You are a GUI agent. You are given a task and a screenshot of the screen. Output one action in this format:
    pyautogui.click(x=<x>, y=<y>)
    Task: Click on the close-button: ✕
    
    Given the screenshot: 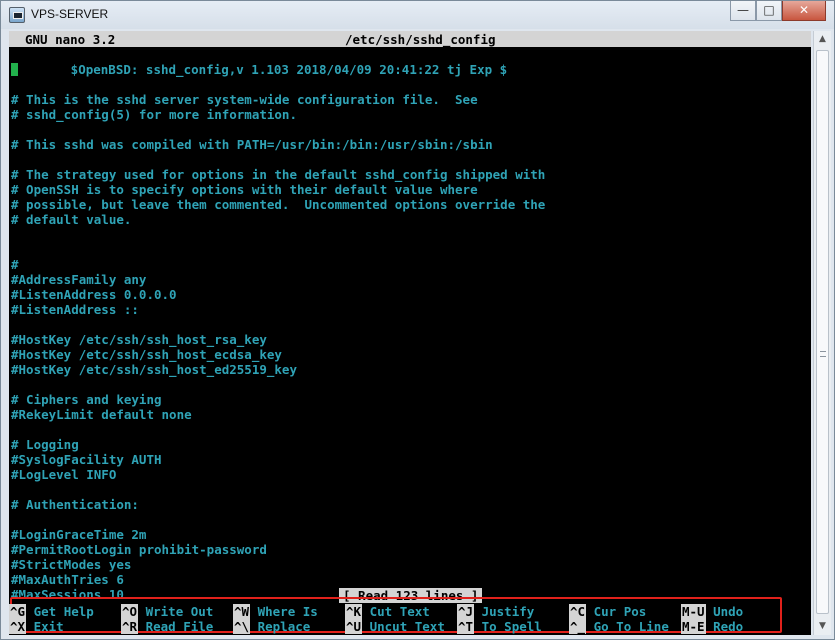 What is the action you would take?
    pyautogui.click(x=804, y=11)
    